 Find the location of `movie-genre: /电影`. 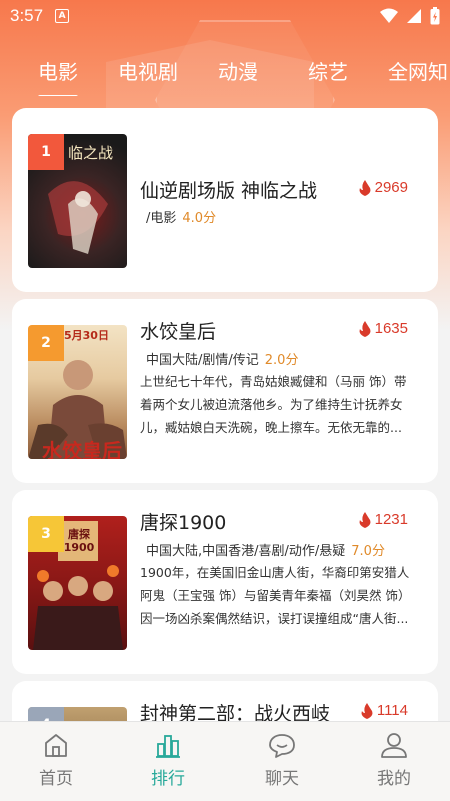

movie-genre: /电影 is located at coordinates (161, 218).